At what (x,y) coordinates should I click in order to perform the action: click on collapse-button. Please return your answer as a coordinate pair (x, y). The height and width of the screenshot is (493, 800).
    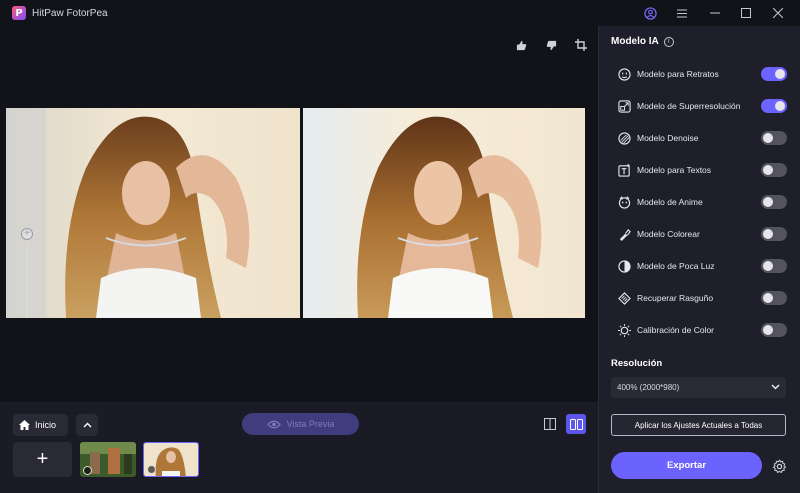
    Looking at the image, I should click on (87, 425).